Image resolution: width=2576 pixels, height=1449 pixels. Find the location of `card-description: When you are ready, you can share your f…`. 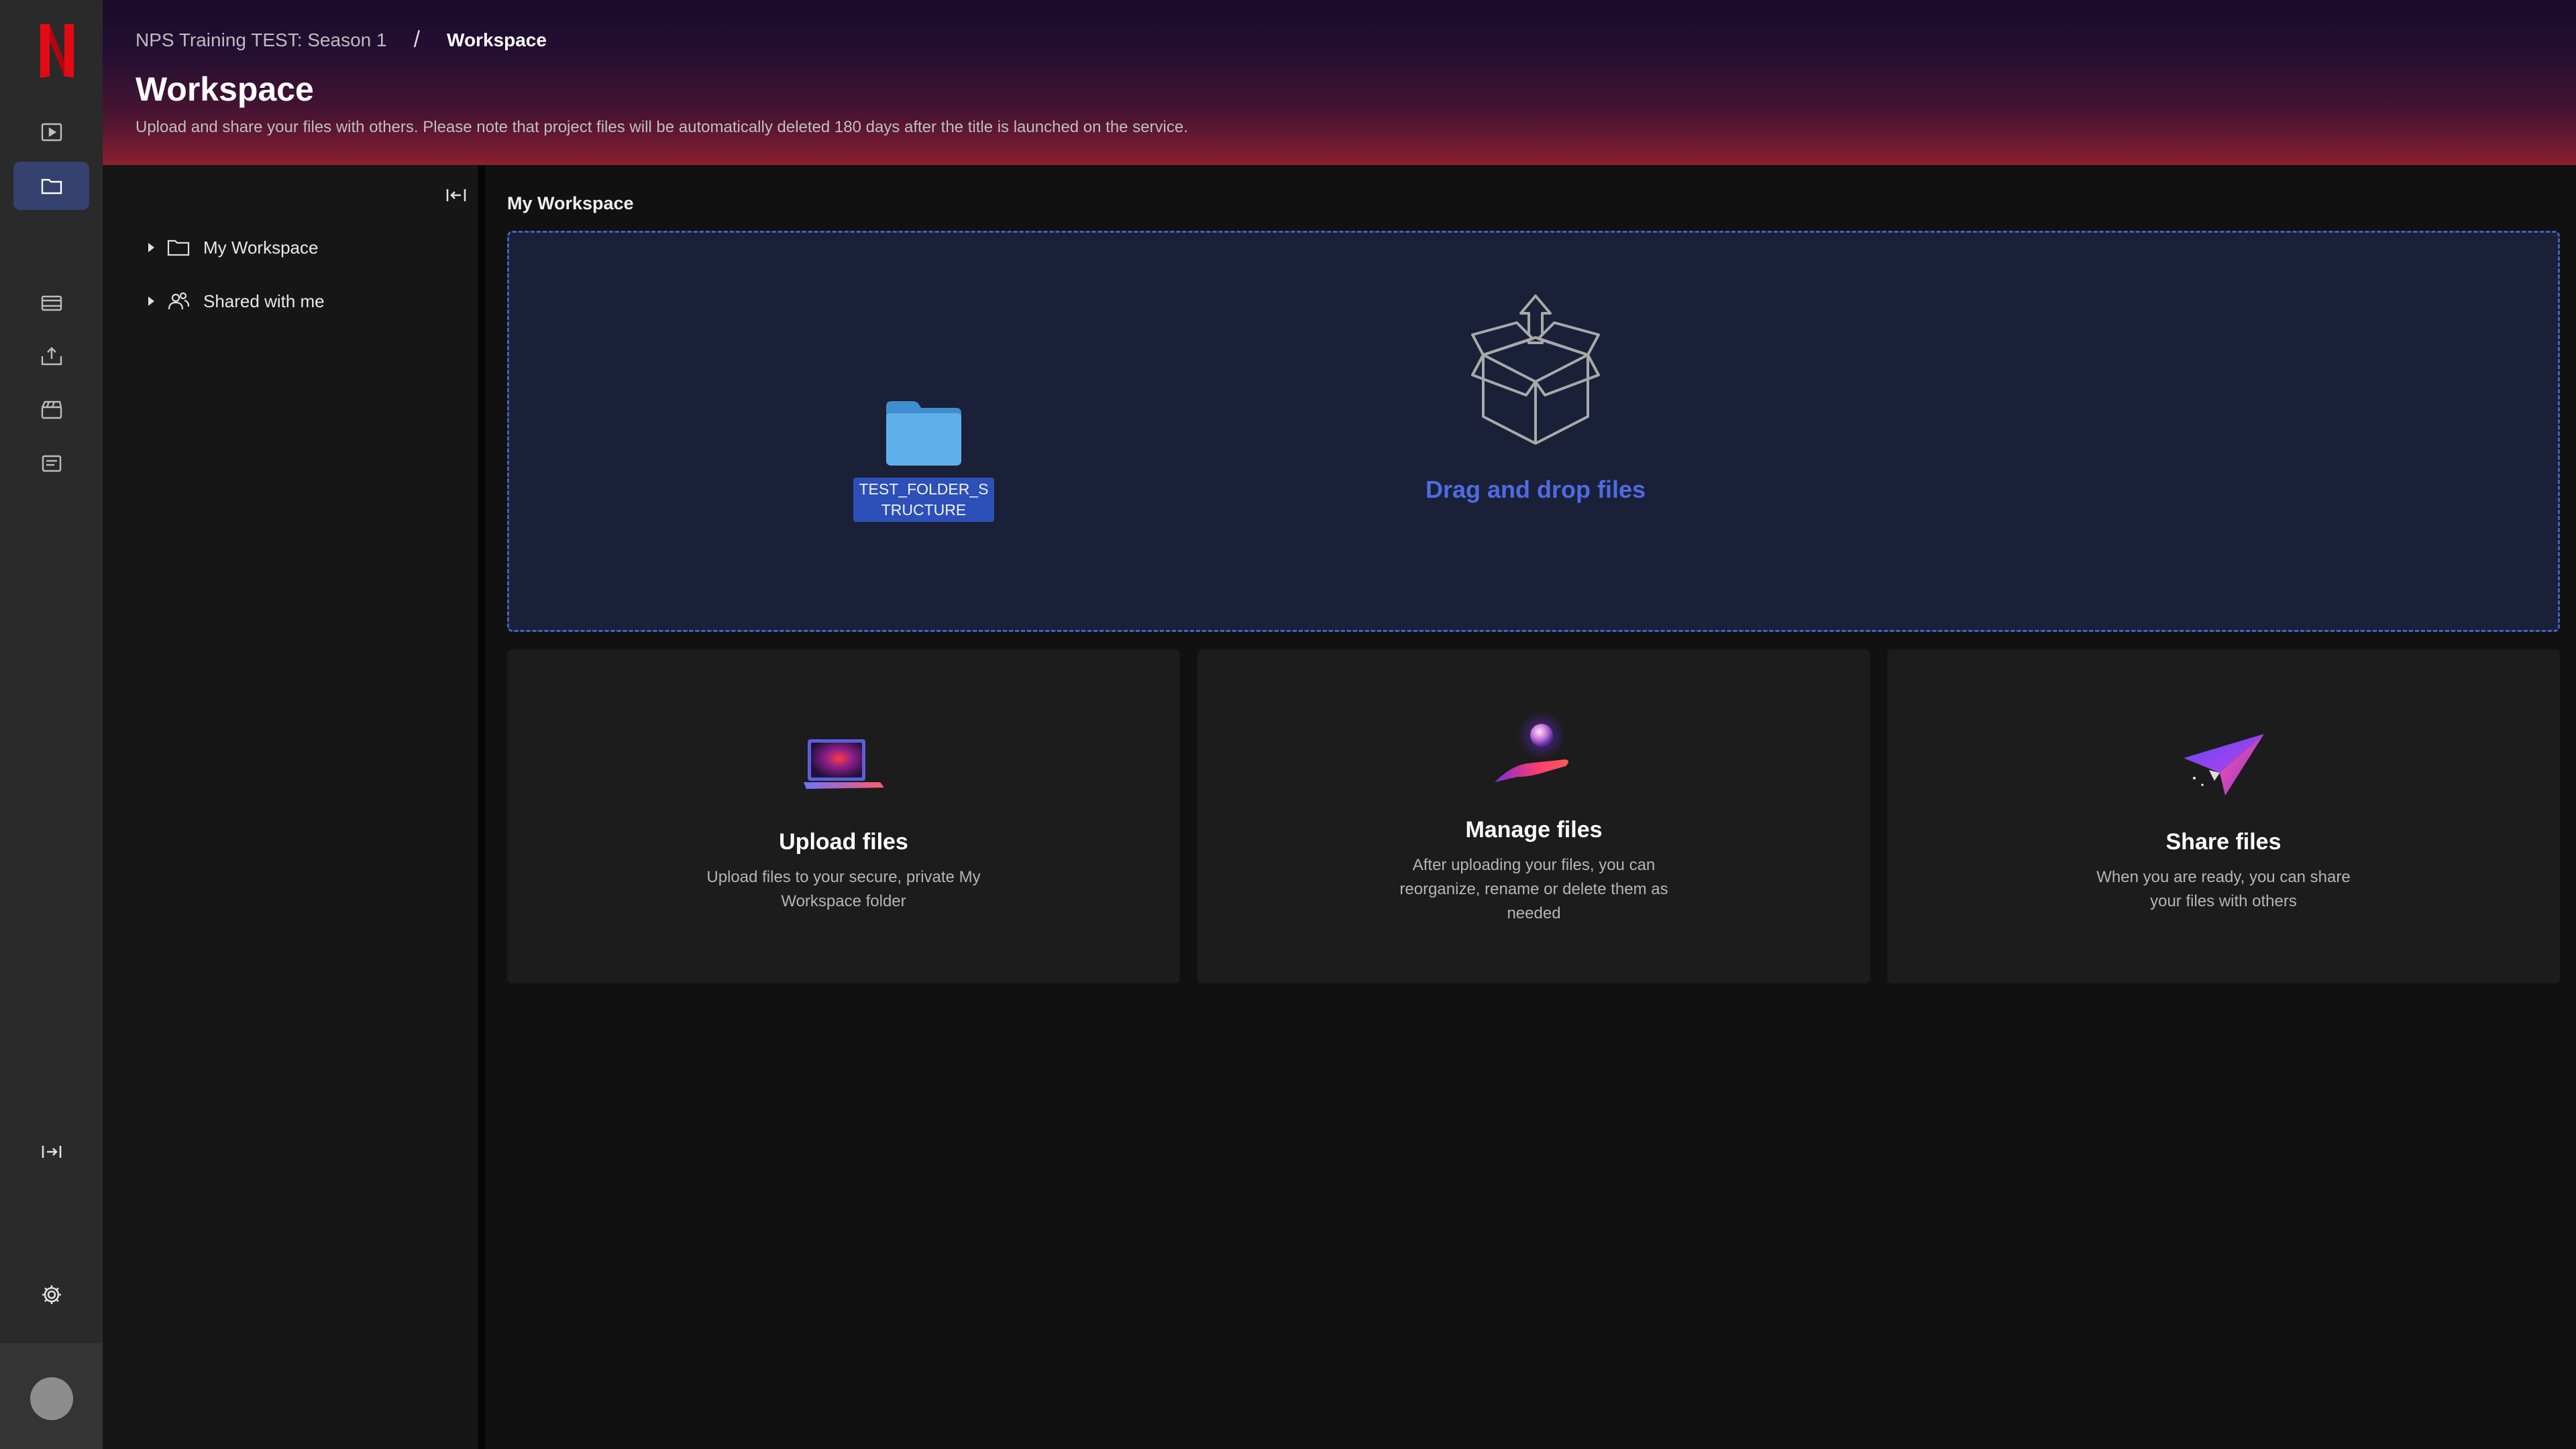

card-description: When you are ready, you can share your f… is located at coordinates (2223, 889).